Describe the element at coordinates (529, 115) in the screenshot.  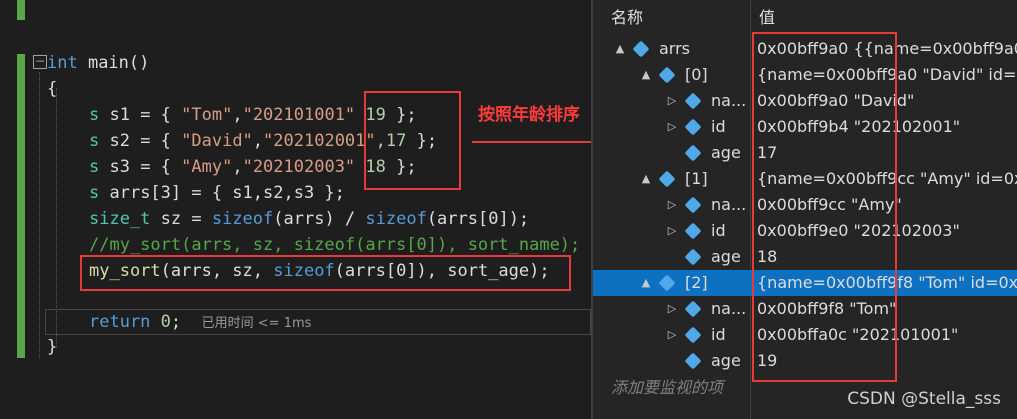
I see `annotation-label: 按照年龄排序` at that location.